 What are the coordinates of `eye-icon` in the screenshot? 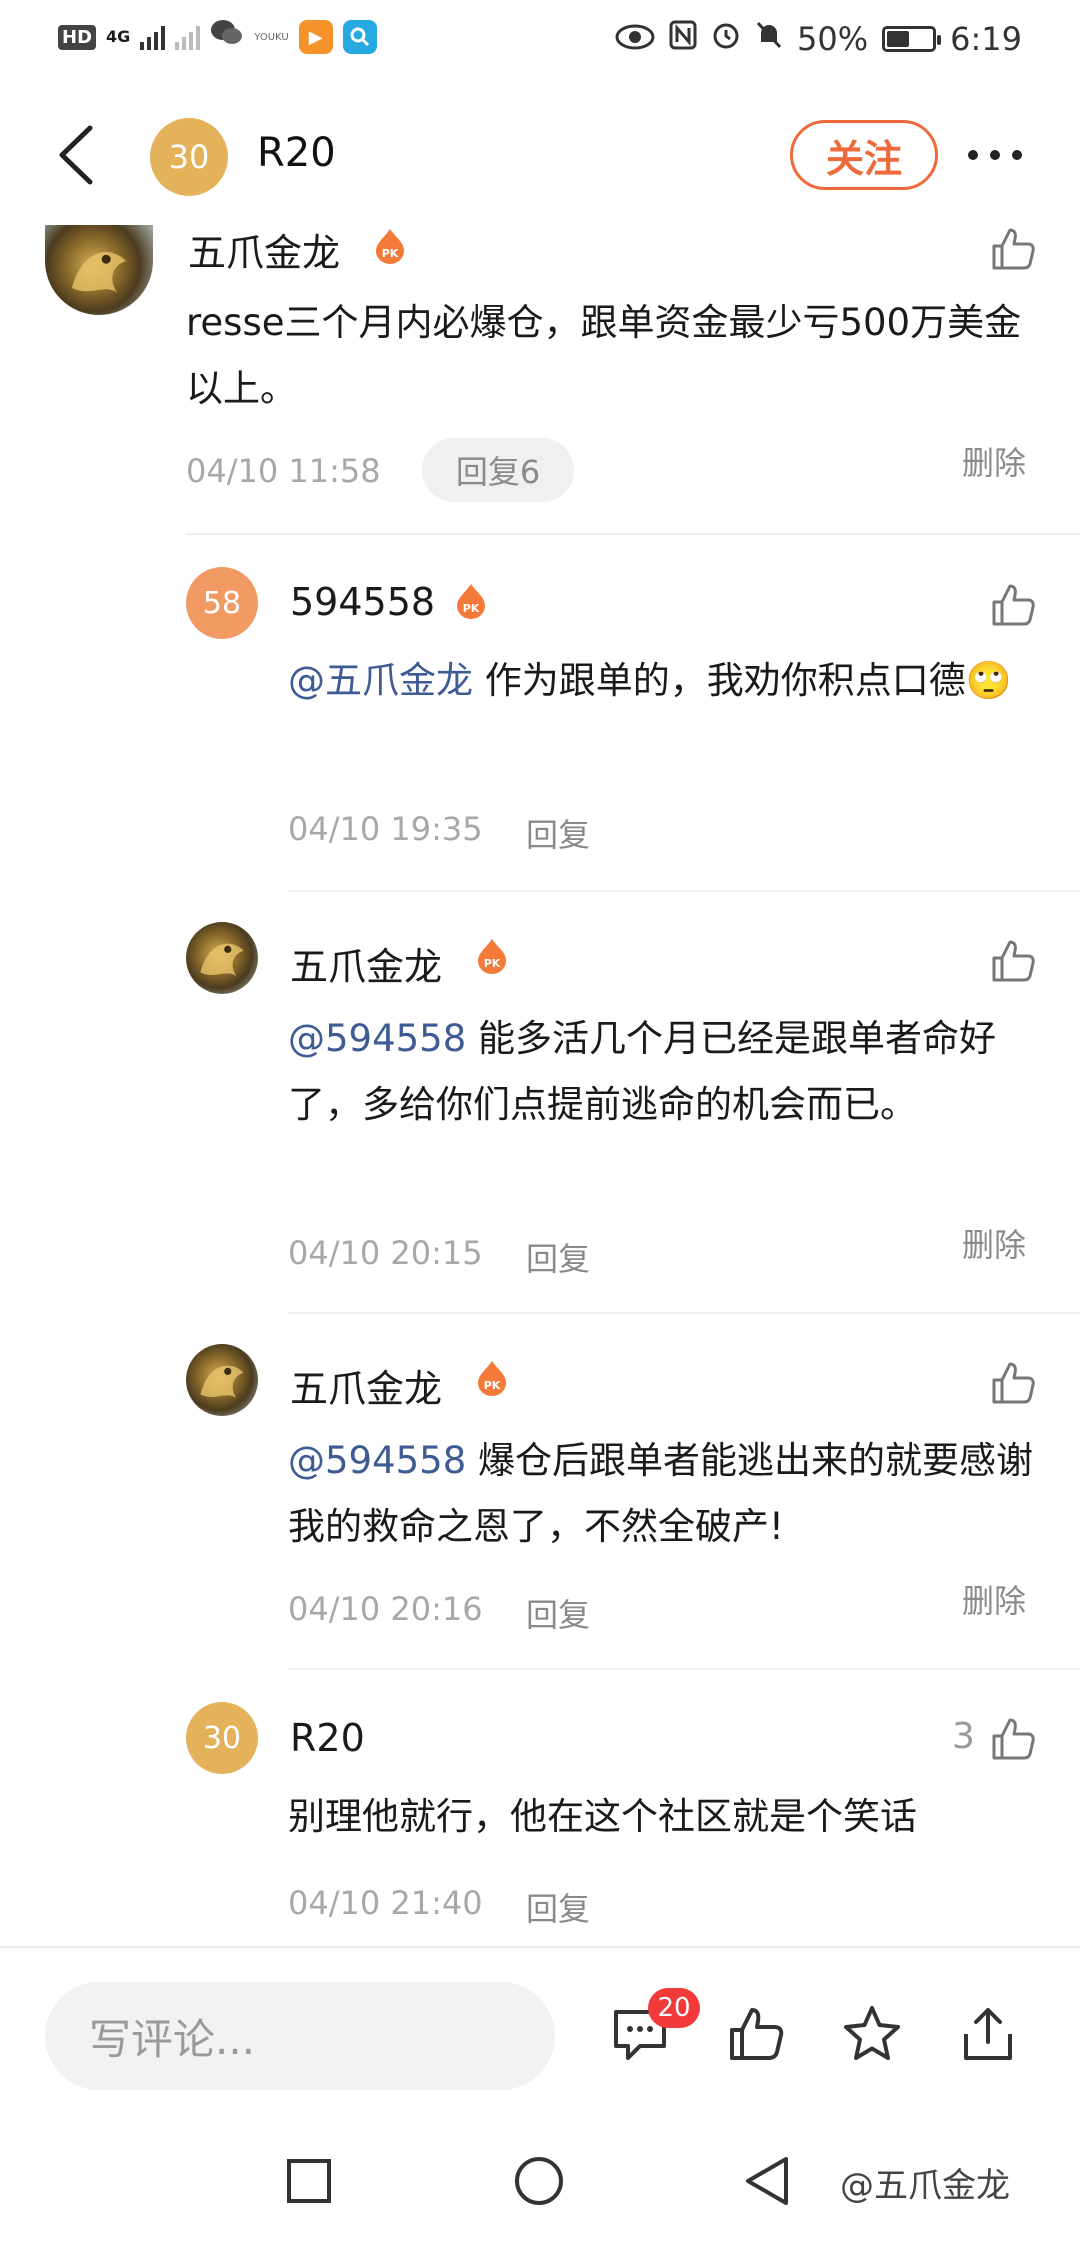 It's located at (635, 39).